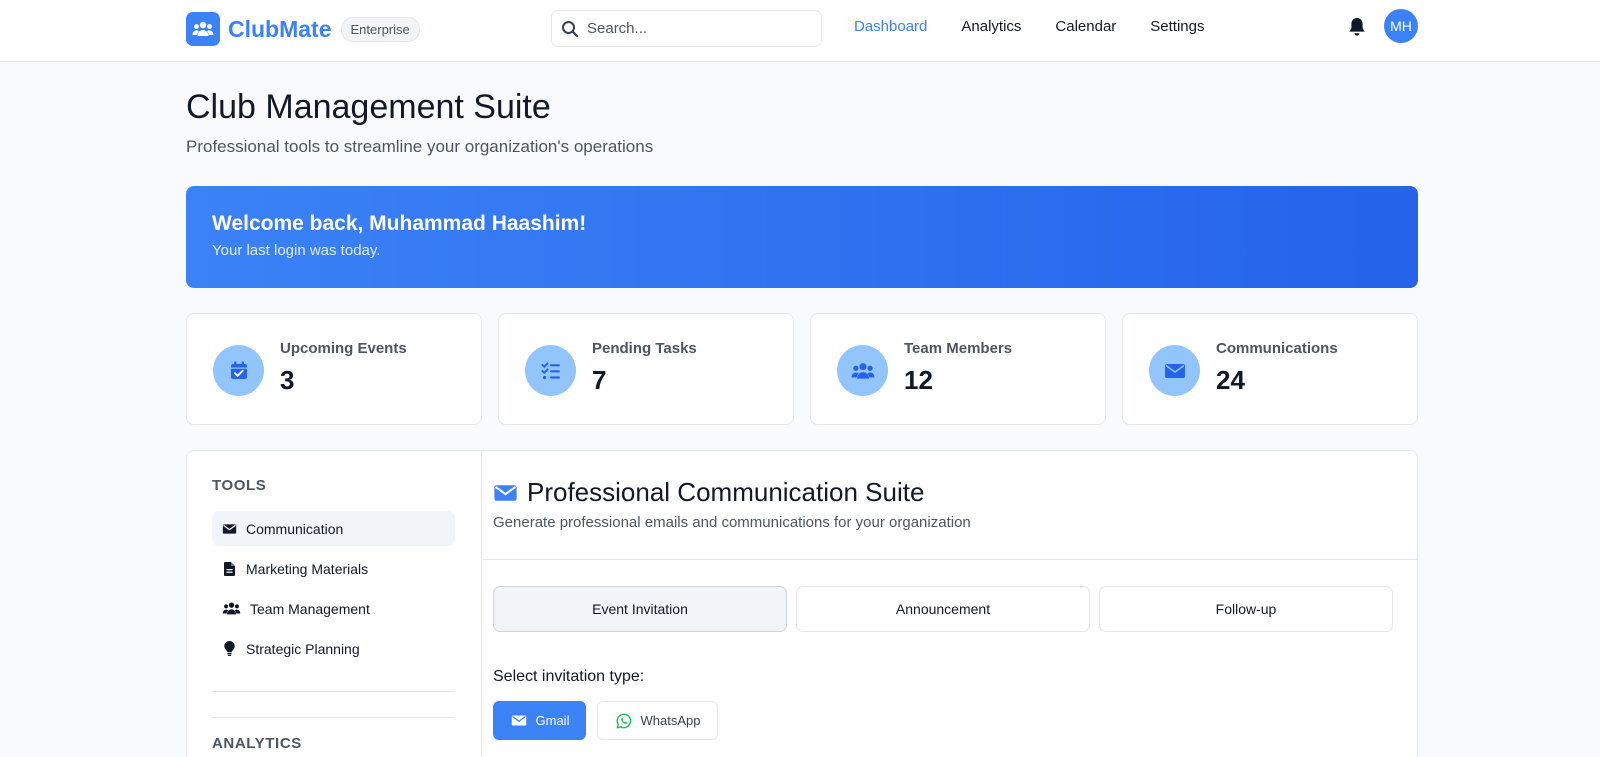 The width and height of the screenshot is (1600, 757). What do you see at coordinates (368, 107) in the screenshot?
I see `page-title: Club Management Suite` at bounding box center [368, 107].